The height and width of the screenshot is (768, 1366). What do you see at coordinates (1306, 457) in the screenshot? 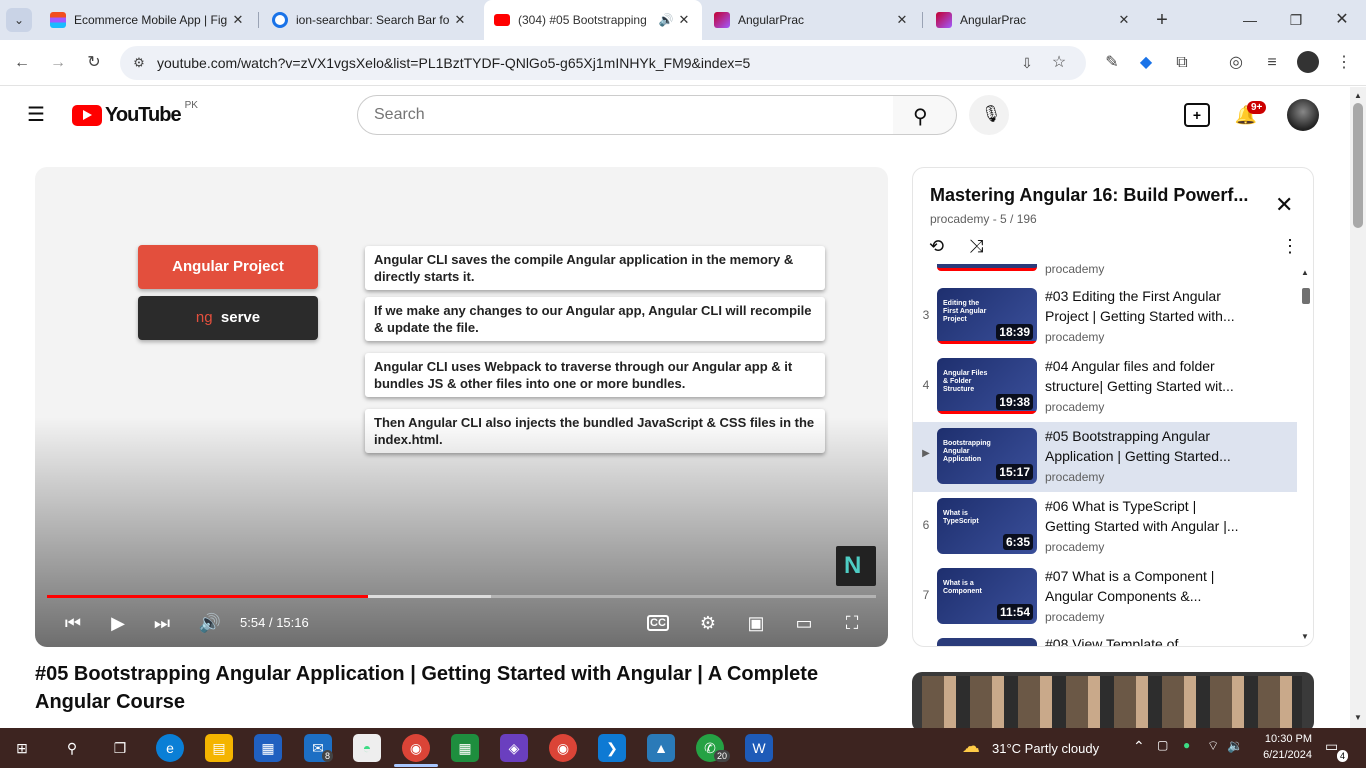
I see `playlist-scrollbar: ▲ ▼` at bounding box center [1306, 457].